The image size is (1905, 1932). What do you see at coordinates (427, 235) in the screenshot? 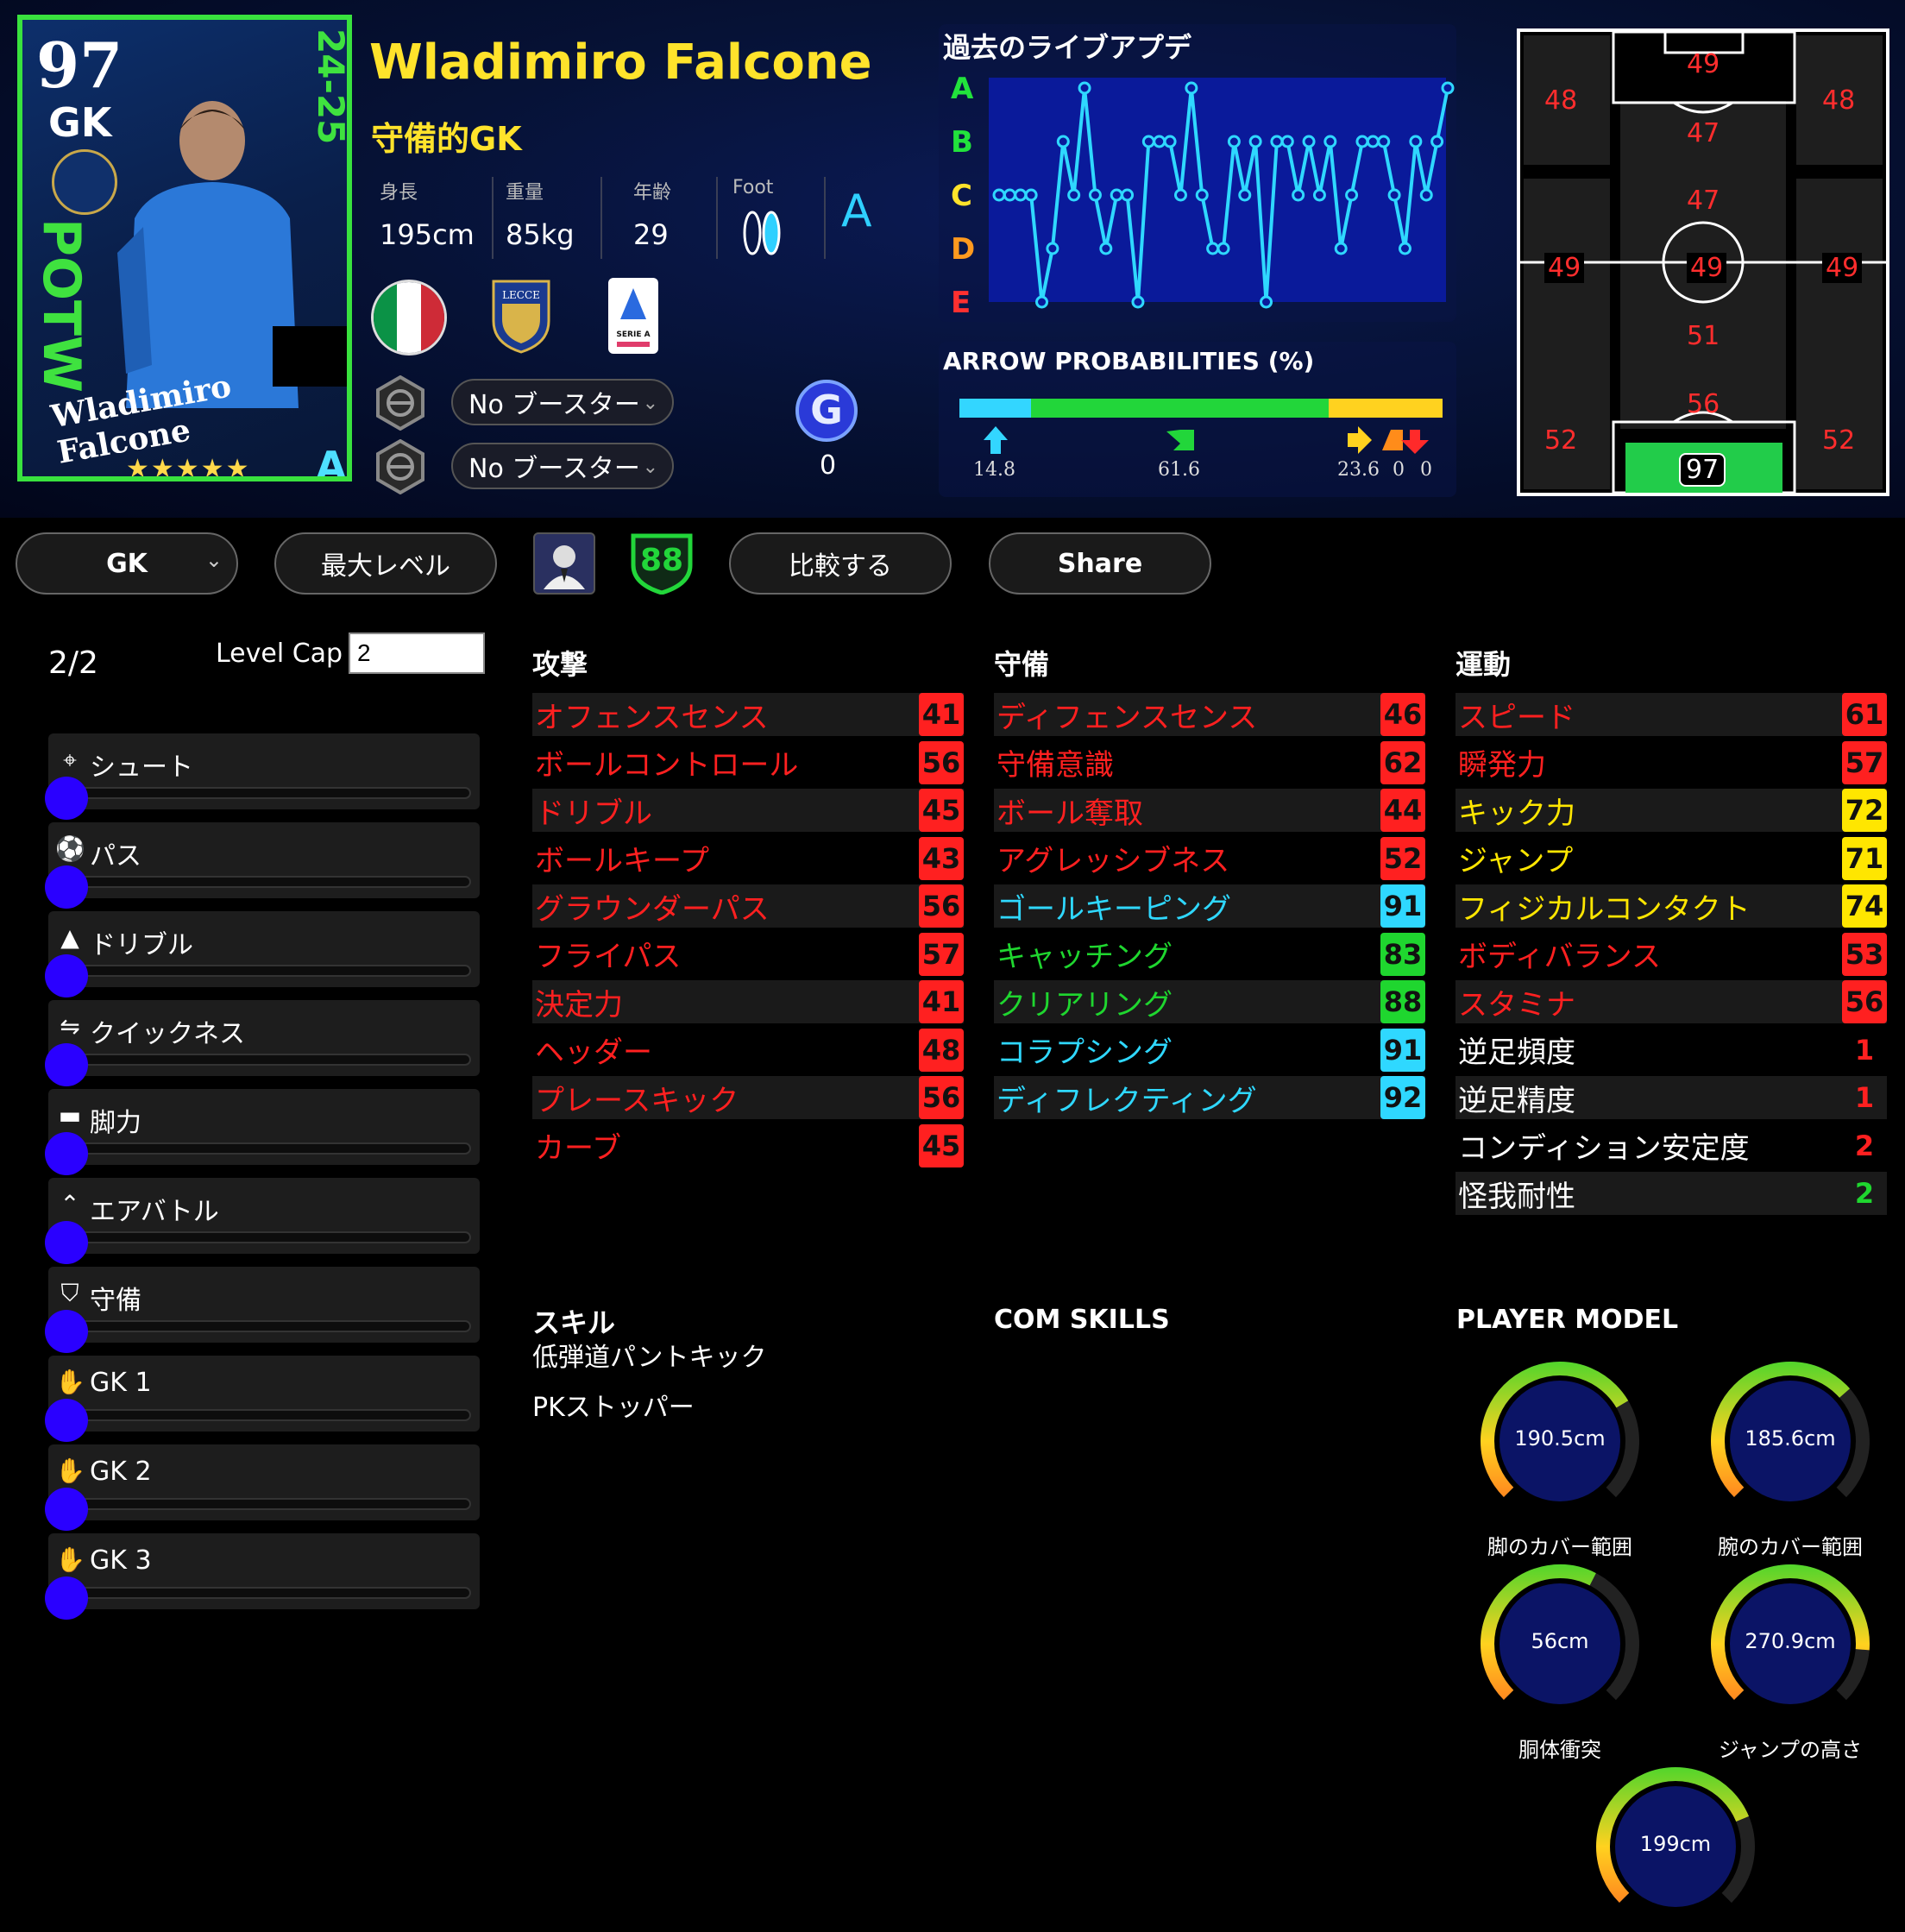
I see `height-value: 195cm` at bounding box center [427, 235].